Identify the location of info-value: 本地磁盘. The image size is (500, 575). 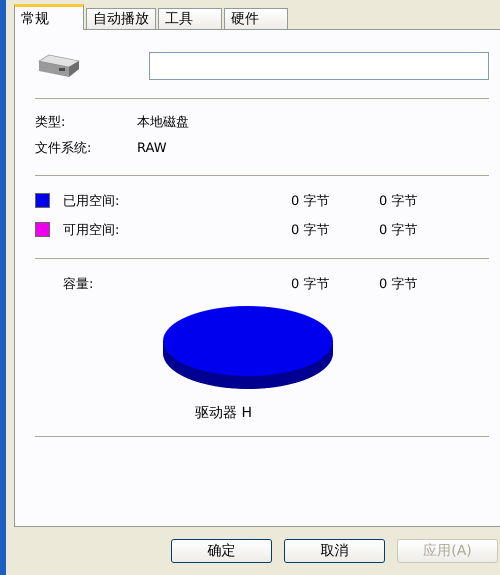
(163, 122).